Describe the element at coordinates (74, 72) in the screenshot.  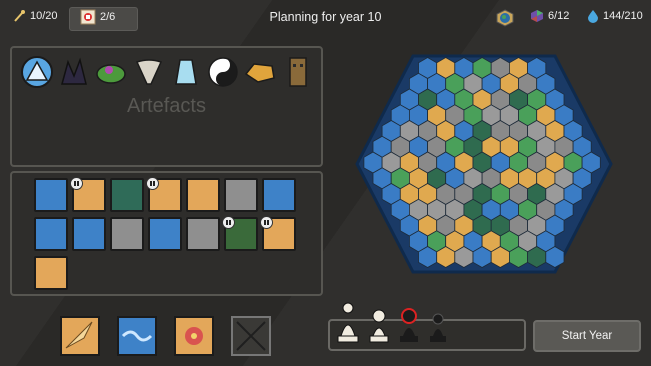
I see `dark-crystal-icon` at that location.